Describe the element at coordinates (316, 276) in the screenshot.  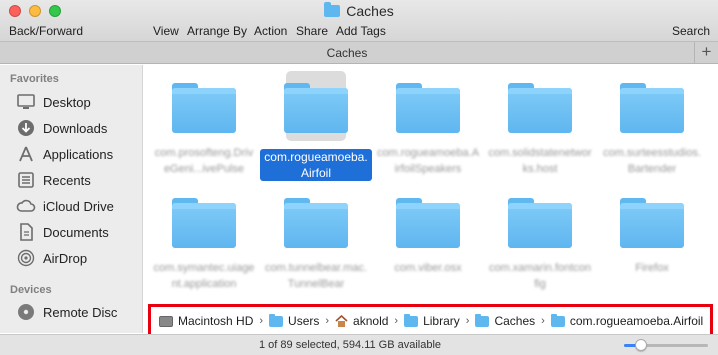
I see `folder-name: com.tunnelbear.mac.TunnelBear` at that location.